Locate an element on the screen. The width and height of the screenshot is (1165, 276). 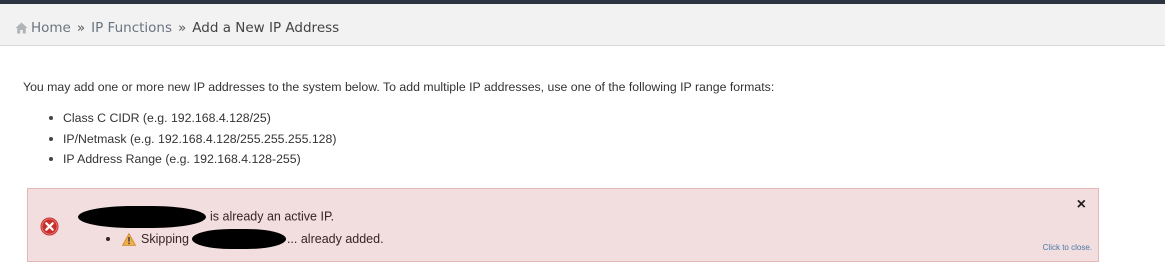
list-item: Class C CIDR (e.g. 192.168.4.128/25) is located at coordinates (192, 120).